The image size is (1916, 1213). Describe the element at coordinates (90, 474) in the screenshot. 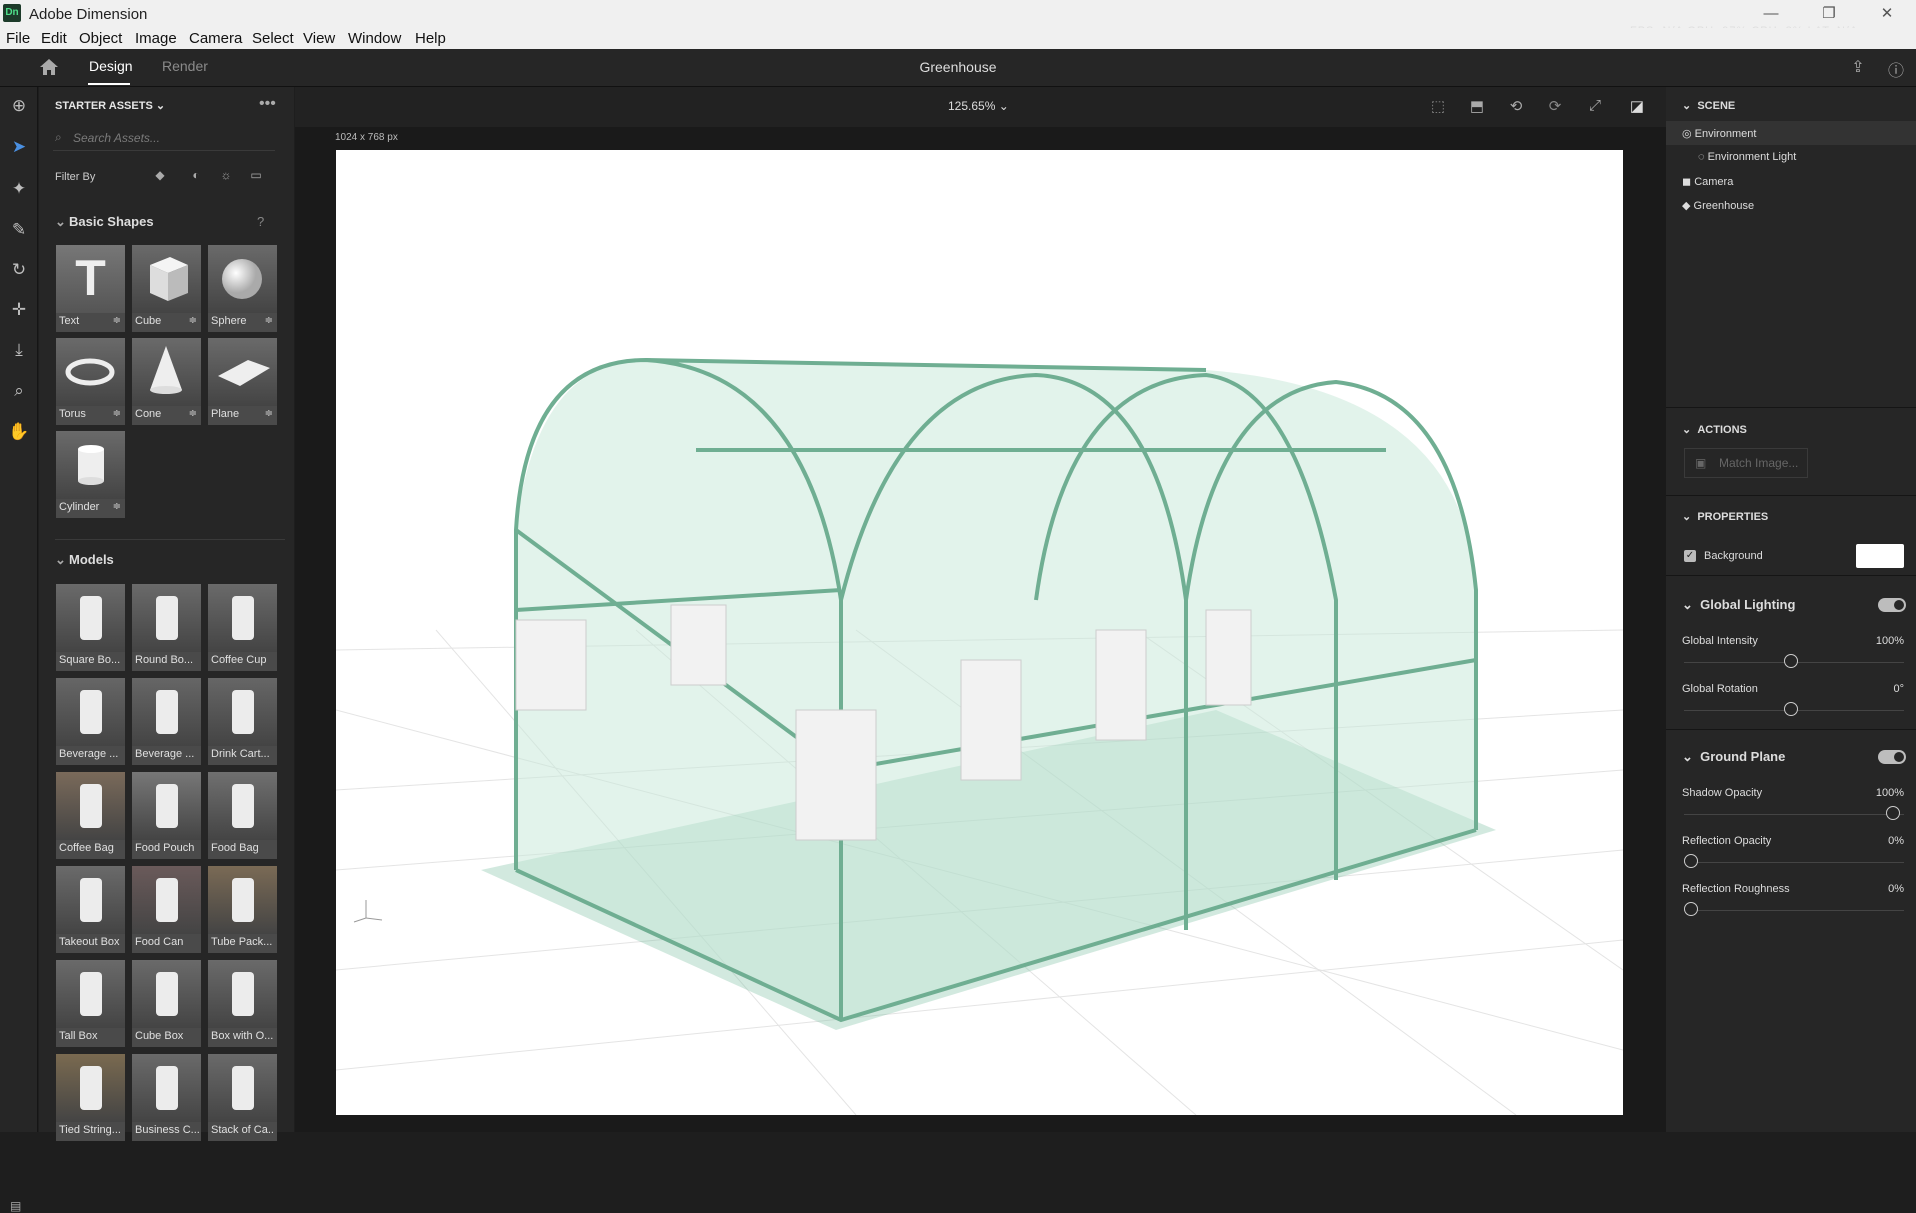

I see `asset-tile: Cylinder ≑` at that location.